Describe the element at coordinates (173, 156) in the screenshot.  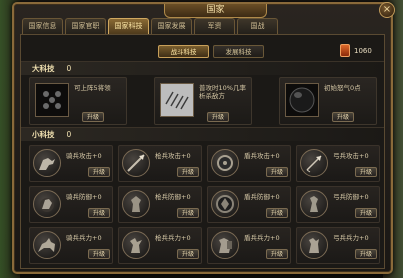
I see `small-tech-name: 枪兵攻击+0` at that location.